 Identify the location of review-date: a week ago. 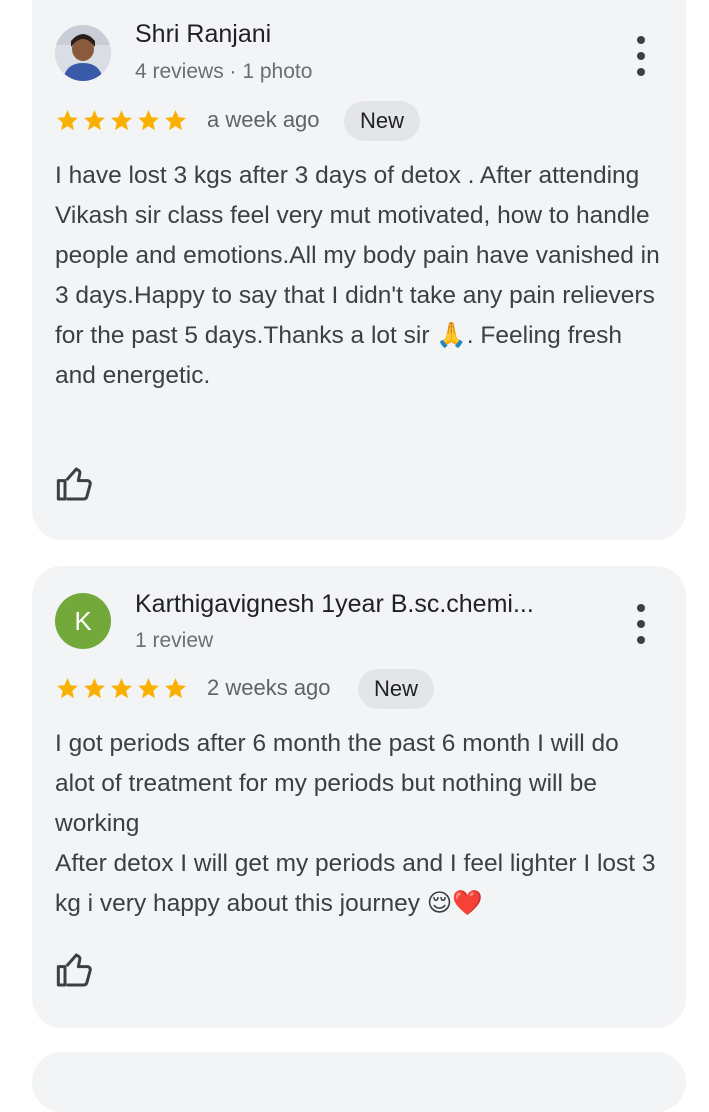
(263, 119).